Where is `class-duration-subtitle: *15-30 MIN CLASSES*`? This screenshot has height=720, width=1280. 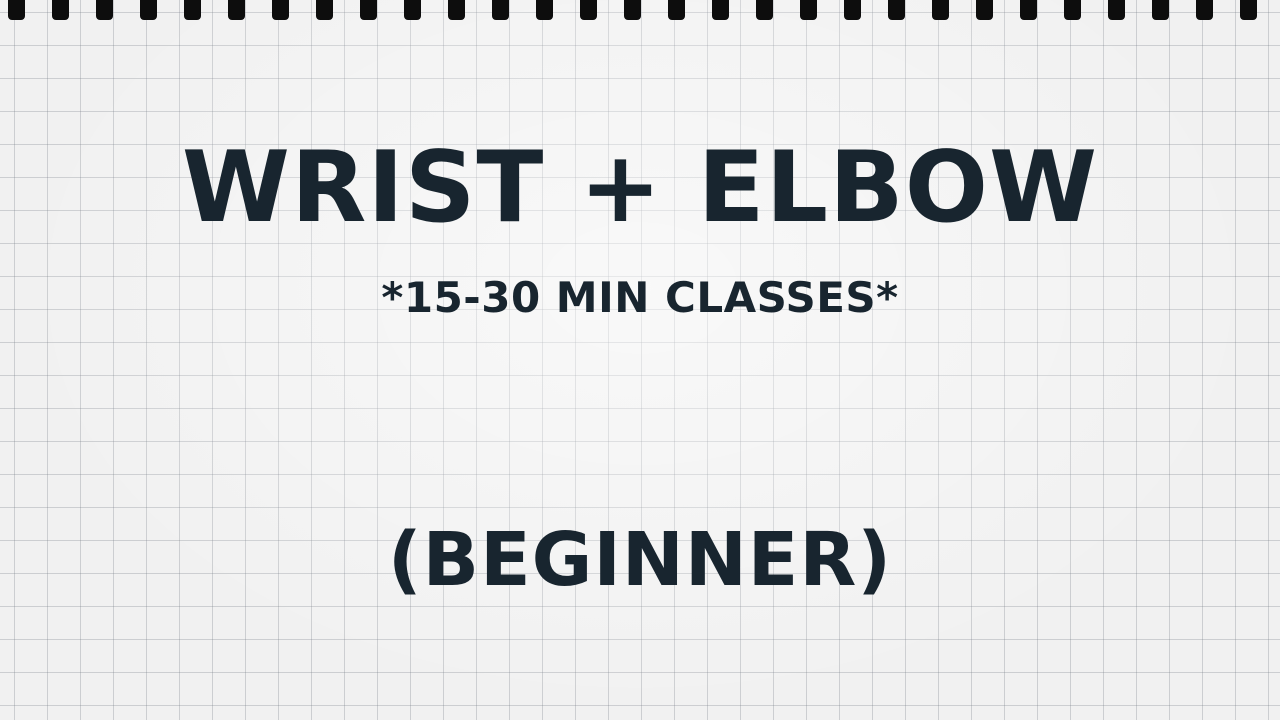 class-duration-subtitle: *15-30 MIN CLASSES* is located at coordinates (640, 297).